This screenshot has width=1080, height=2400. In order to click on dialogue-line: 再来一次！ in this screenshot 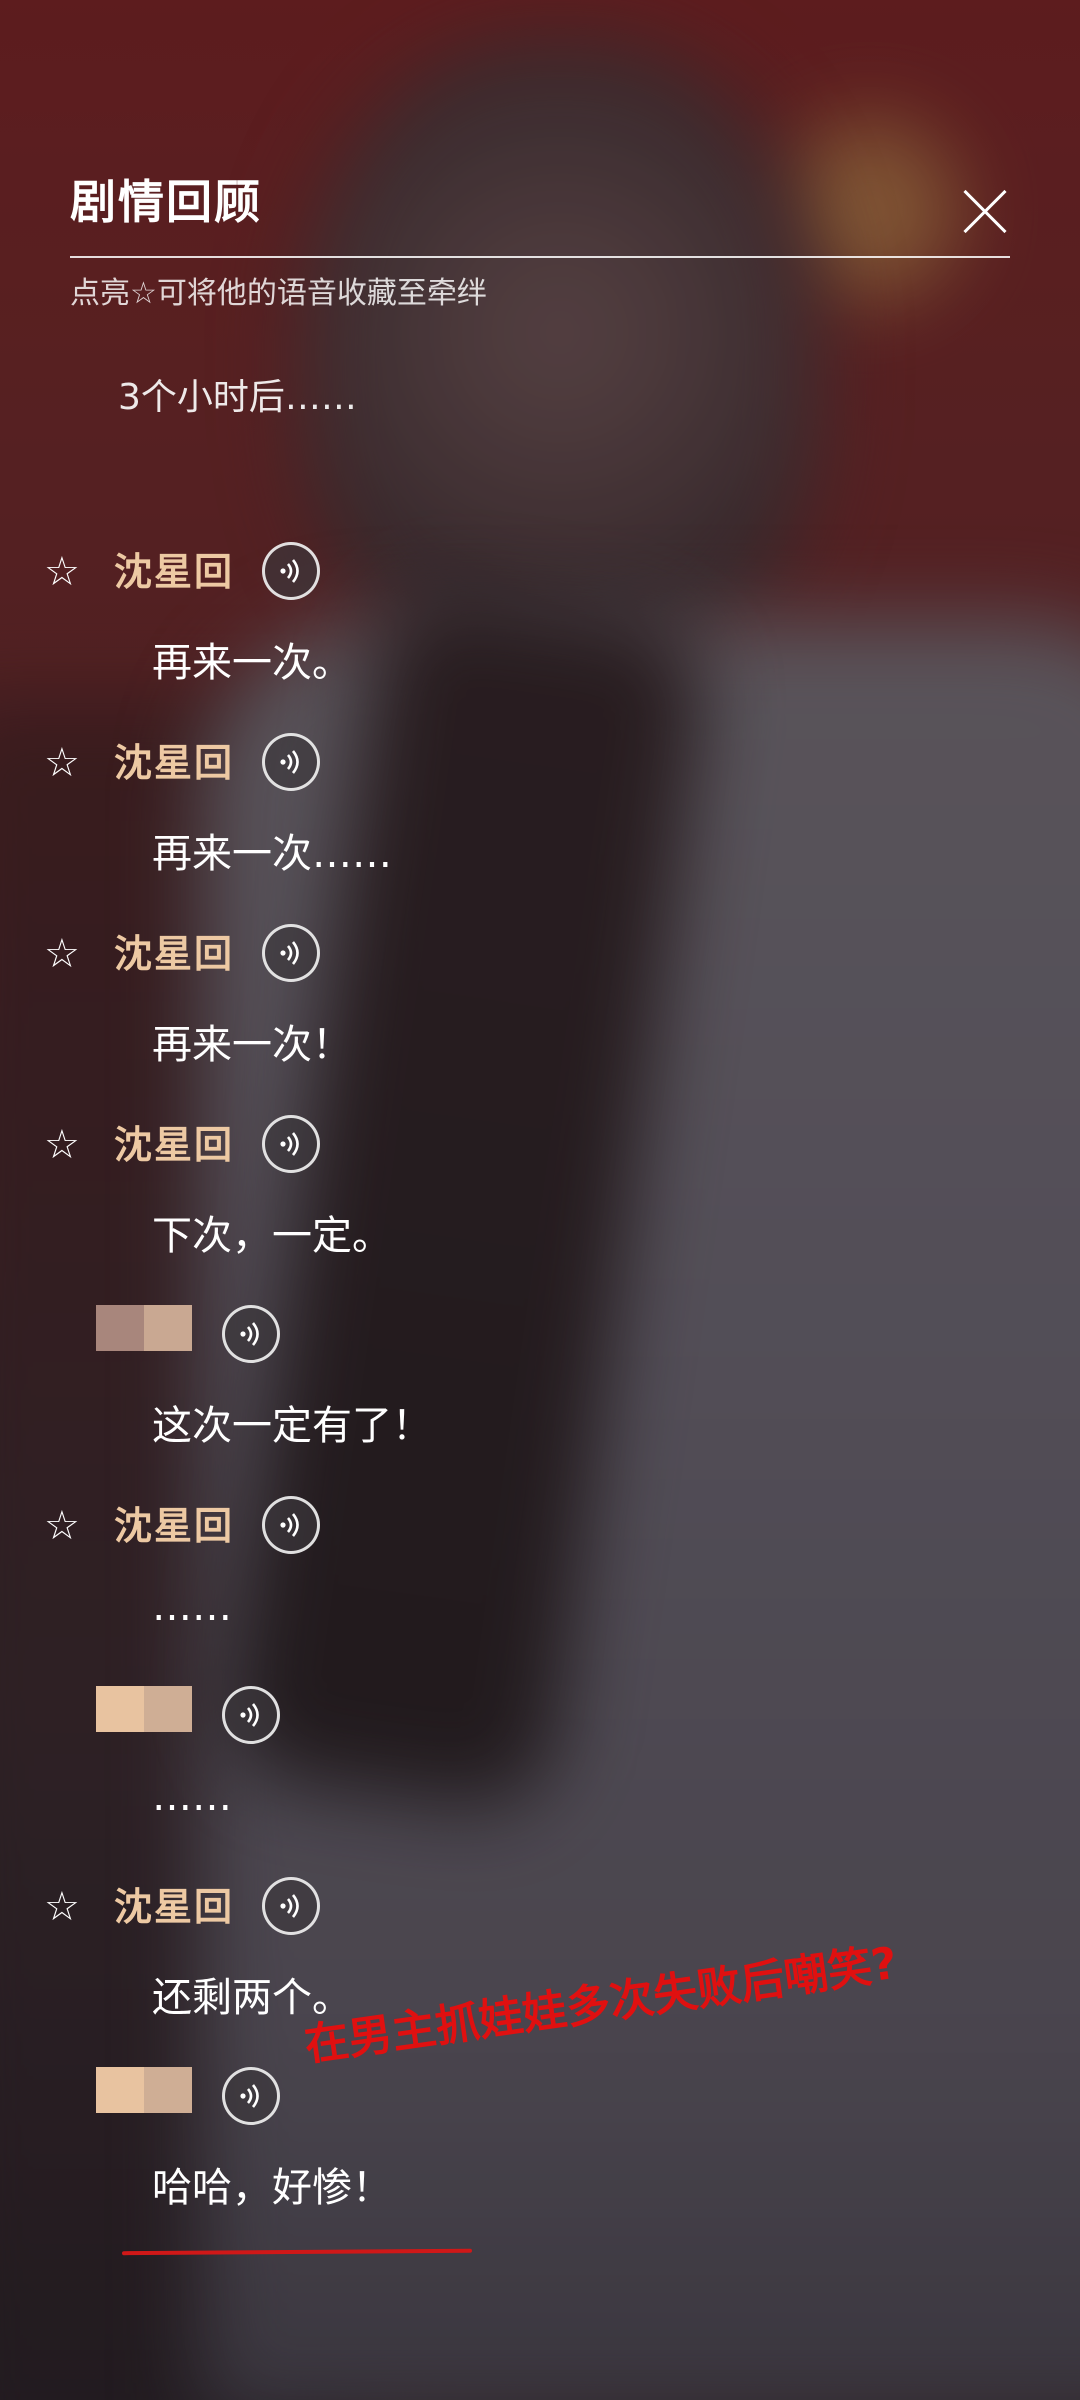, I will do `click(252, 1045)`.